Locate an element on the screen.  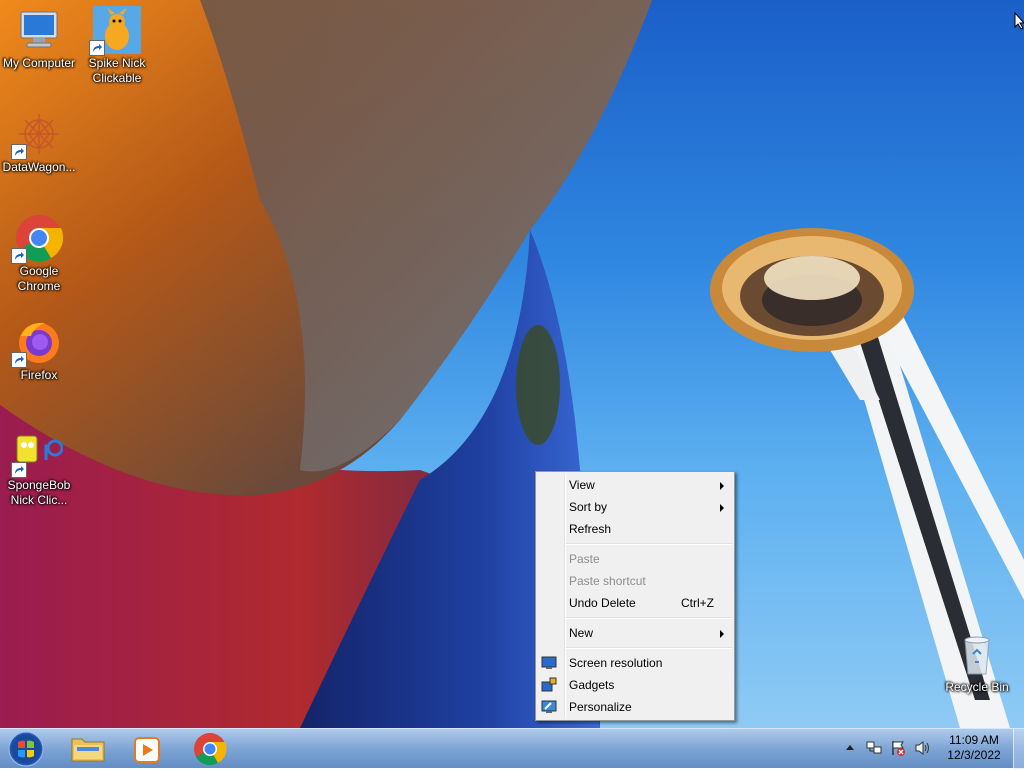
menu-item-undo-delete: Undo Delete Ctrl+Z is located at coordinates (635, 603).